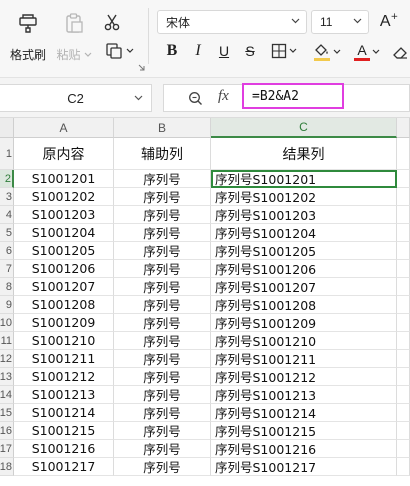  Describe the element at coordinates (7, 359) in the screenshot. I see `row-header: 12` at that location.